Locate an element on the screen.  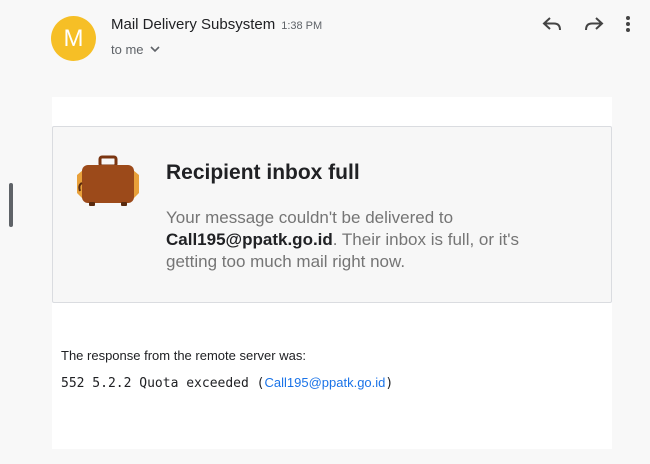
response-code-prefix: 552 5.2.2 Quota exceeded ( is located at coordinates (163, 383).